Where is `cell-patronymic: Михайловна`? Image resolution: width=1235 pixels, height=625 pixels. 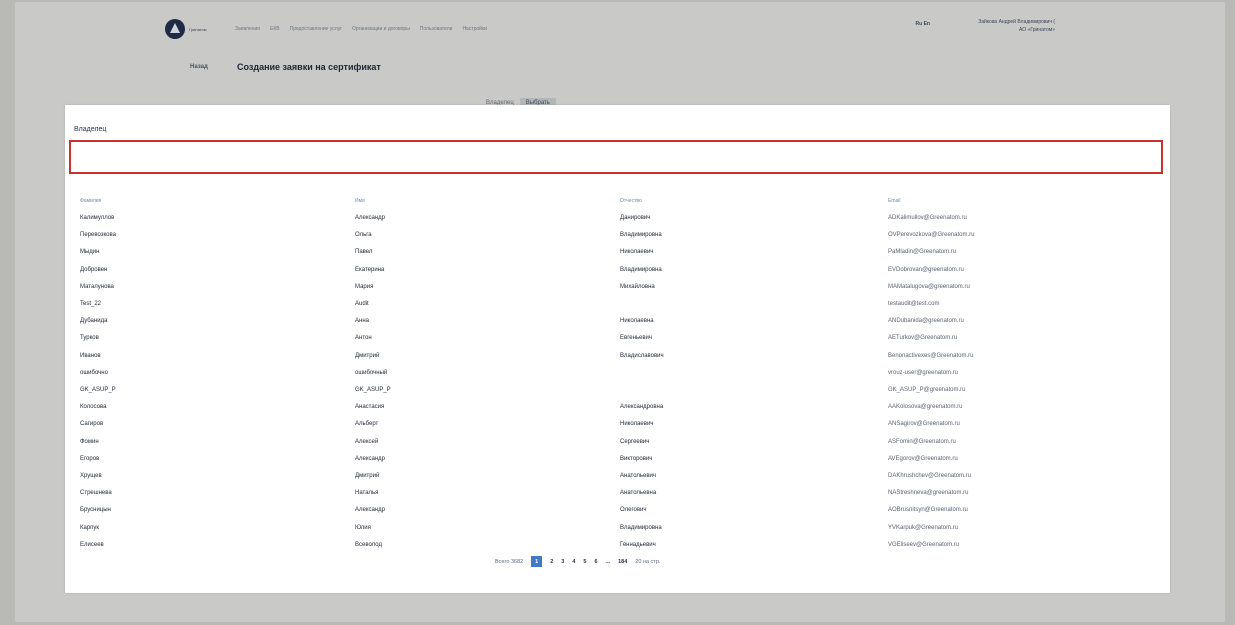
cell-patronymic: Михайловна is located at coordinates (637, 286).